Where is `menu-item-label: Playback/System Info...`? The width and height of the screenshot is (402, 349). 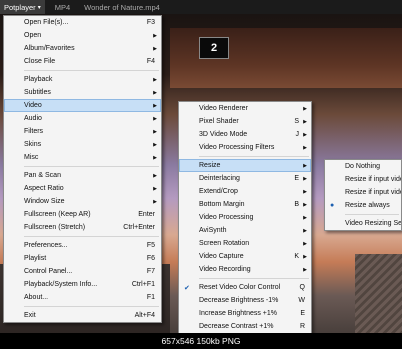 menu-item-label: Playback/System Info... is located at coordinates (61, 284).